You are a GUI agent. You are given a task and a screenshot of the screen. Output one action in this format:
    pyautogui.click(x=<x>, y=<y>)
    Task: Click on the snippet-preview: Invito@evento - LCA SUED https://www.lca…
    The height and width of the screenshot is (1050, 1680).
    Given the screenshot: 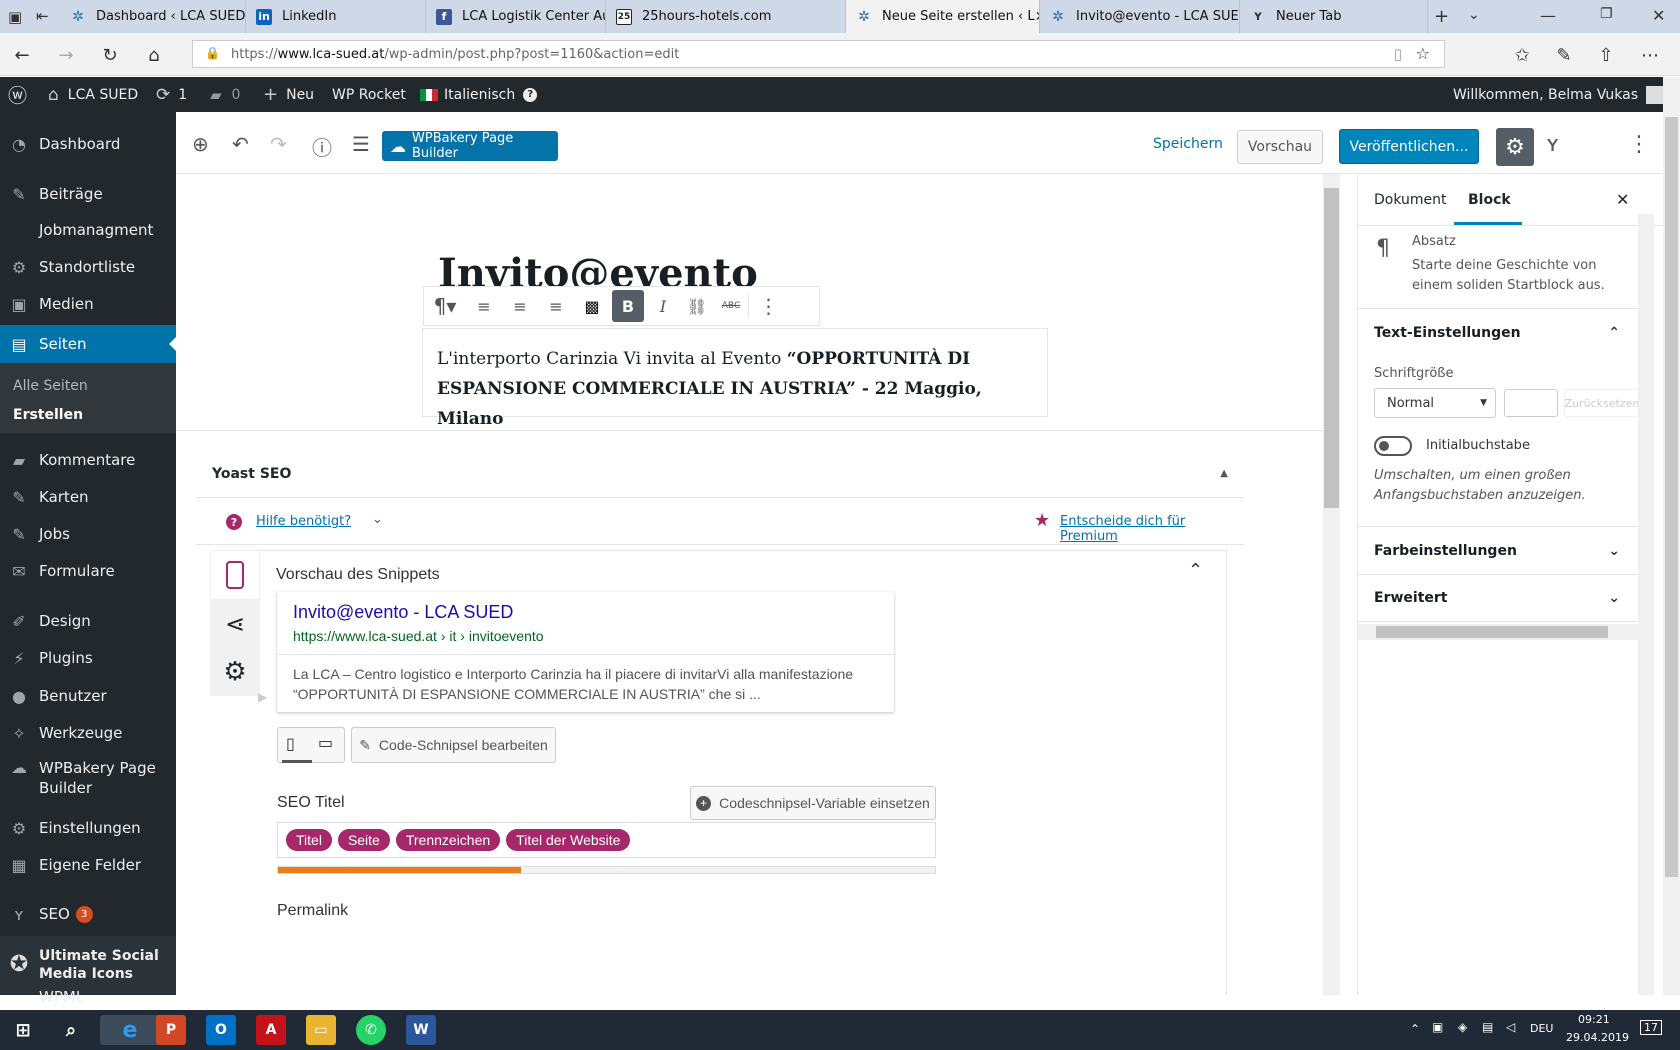 What is the action you would take?
    pyautogui.click(x=585, y=652)
    